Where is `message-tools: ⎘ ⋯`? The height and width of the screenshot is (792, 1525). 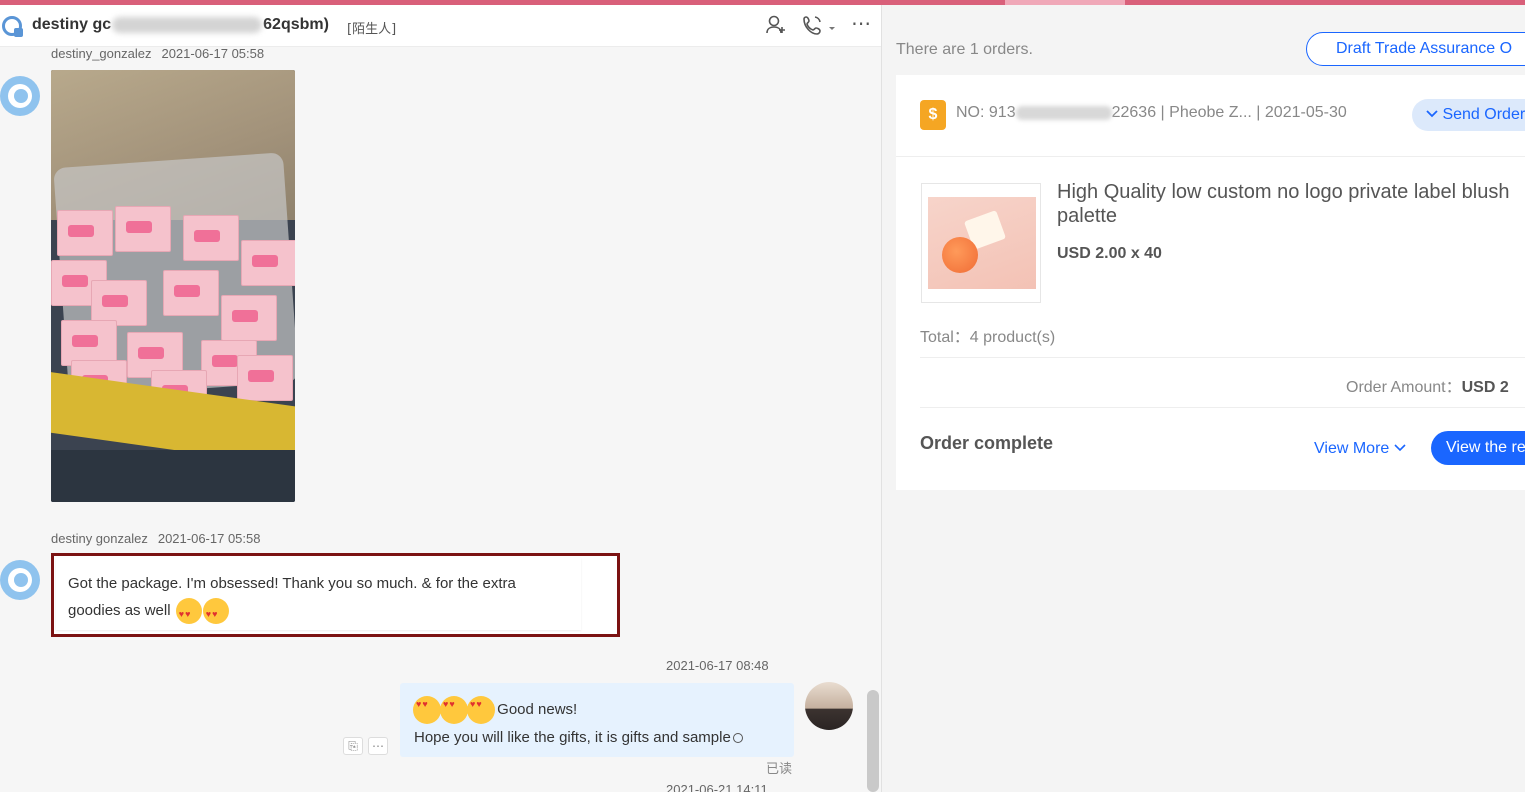
message-tools: ⎘ ⋯ is located at coordinates (368, 746).